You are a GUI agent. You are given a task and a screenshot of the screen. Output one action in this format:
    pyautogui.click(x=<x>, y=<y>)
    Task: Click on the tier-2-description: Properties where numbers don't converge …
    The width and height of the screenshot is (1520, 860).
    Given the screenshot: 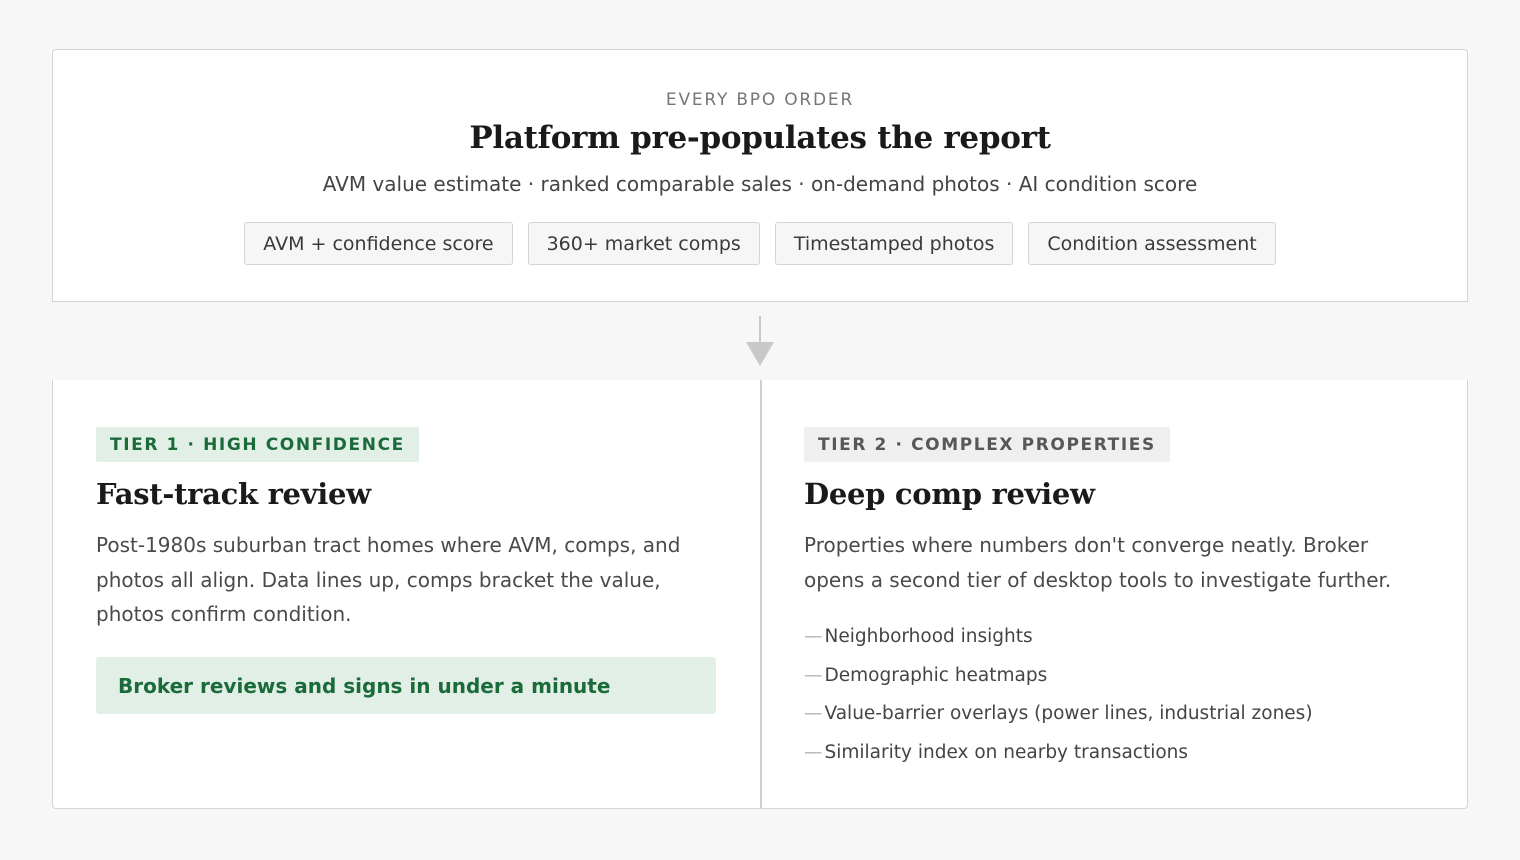 What is the action you would take?
    pyautogui.click(x=1098, y=562)
    